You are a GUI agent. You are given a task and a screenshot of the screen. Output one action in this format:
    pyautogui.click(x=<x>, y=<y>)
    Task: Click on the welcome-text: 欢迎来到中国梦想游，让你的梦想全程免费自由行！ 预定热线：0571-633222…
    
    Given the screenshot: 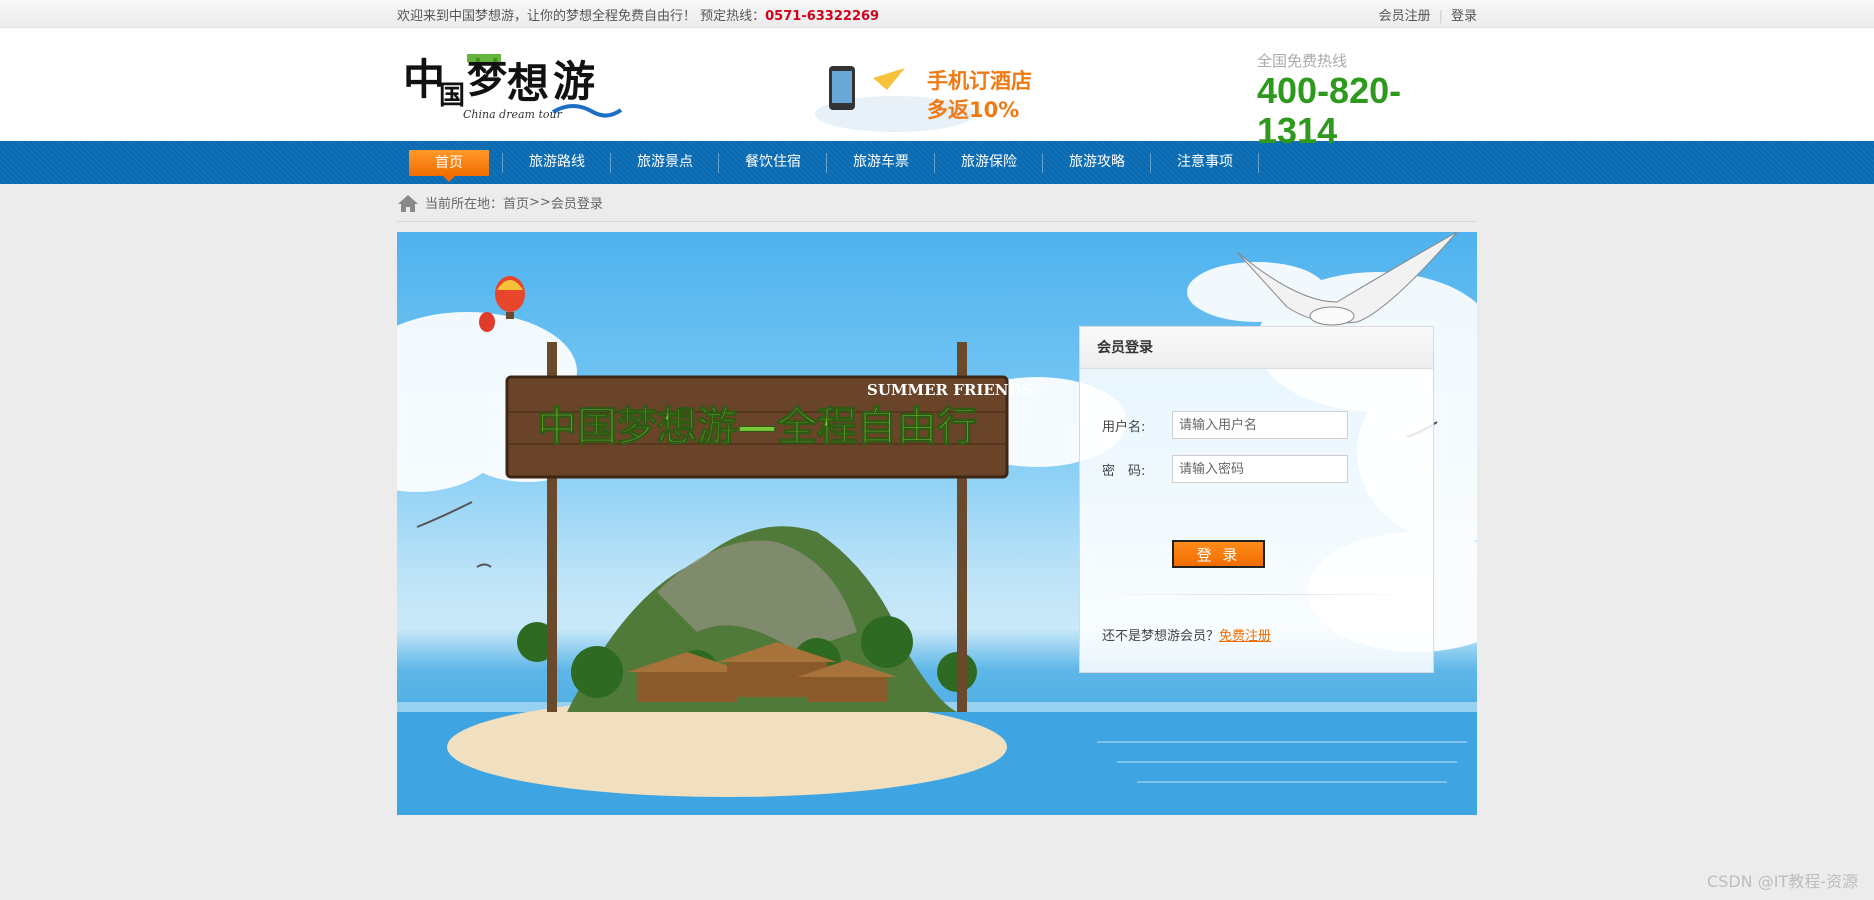 What is the action you would take?
    pyautogui.click(x=638, y=14)
    